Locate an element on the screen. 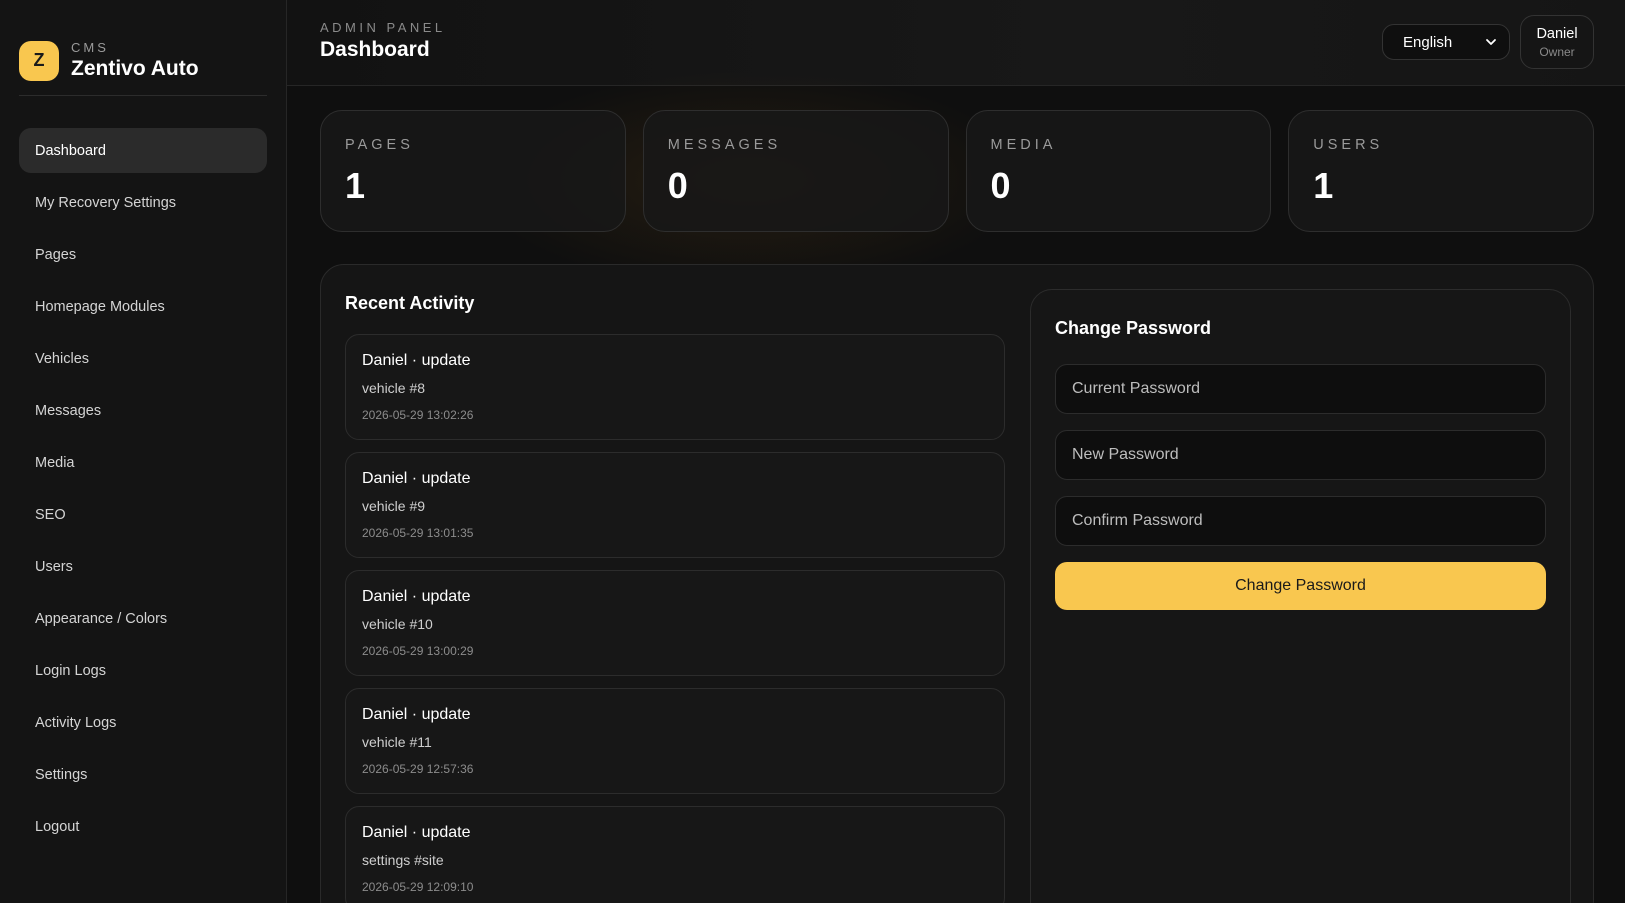 The width and height of the screenshot is (1625, 903). language-select: English is located at coordinates (1446, 42).